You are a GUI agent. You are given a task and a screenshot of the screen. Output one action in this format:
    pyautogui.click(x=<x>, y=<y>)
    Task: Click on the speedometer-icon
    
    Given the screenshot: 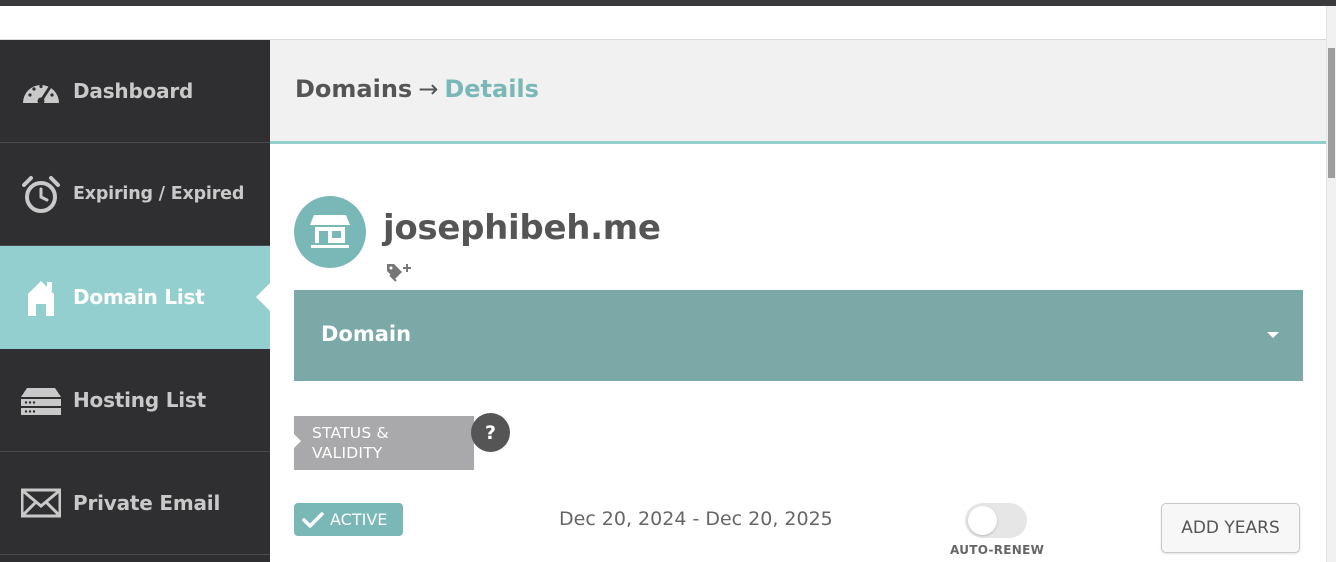 What is the action you would take?
    pyautogui.click(x=41, y=91)
    